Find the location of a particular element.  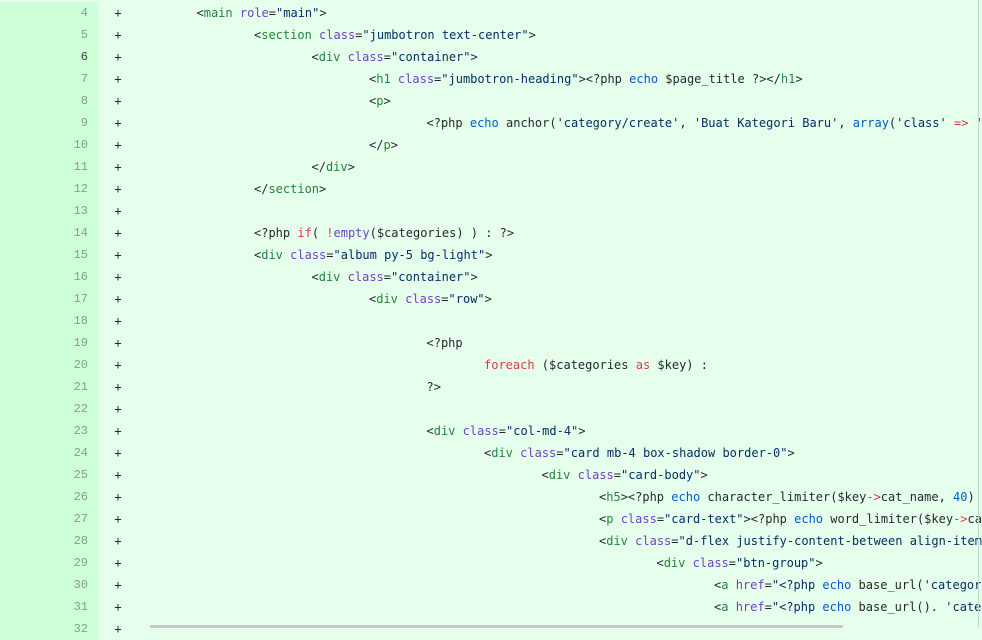

code-token: word_limiter($key is located at coordinates (888, 519).